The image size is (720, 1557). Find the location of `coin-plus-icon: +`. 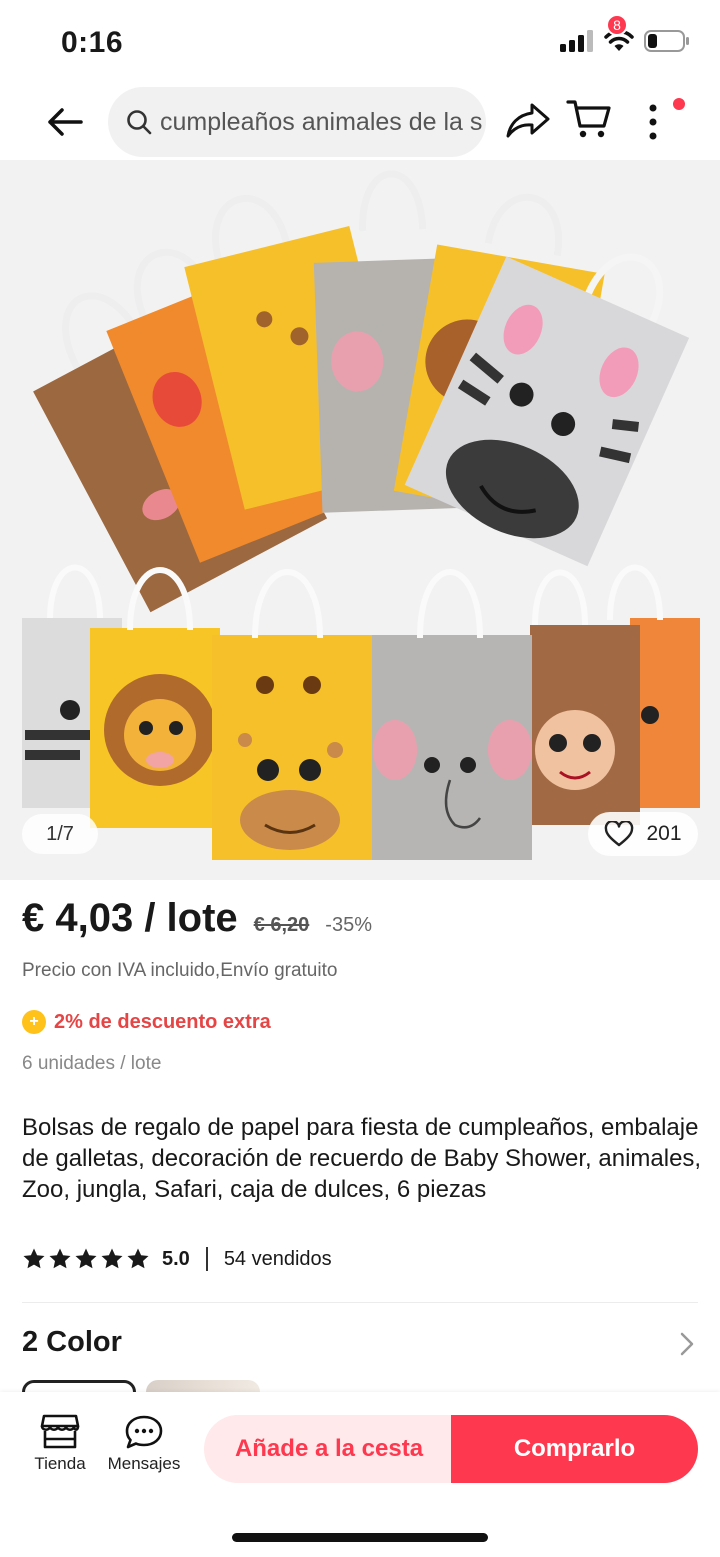

coin-plus-icon: + is located at coordinates (34, 1022).